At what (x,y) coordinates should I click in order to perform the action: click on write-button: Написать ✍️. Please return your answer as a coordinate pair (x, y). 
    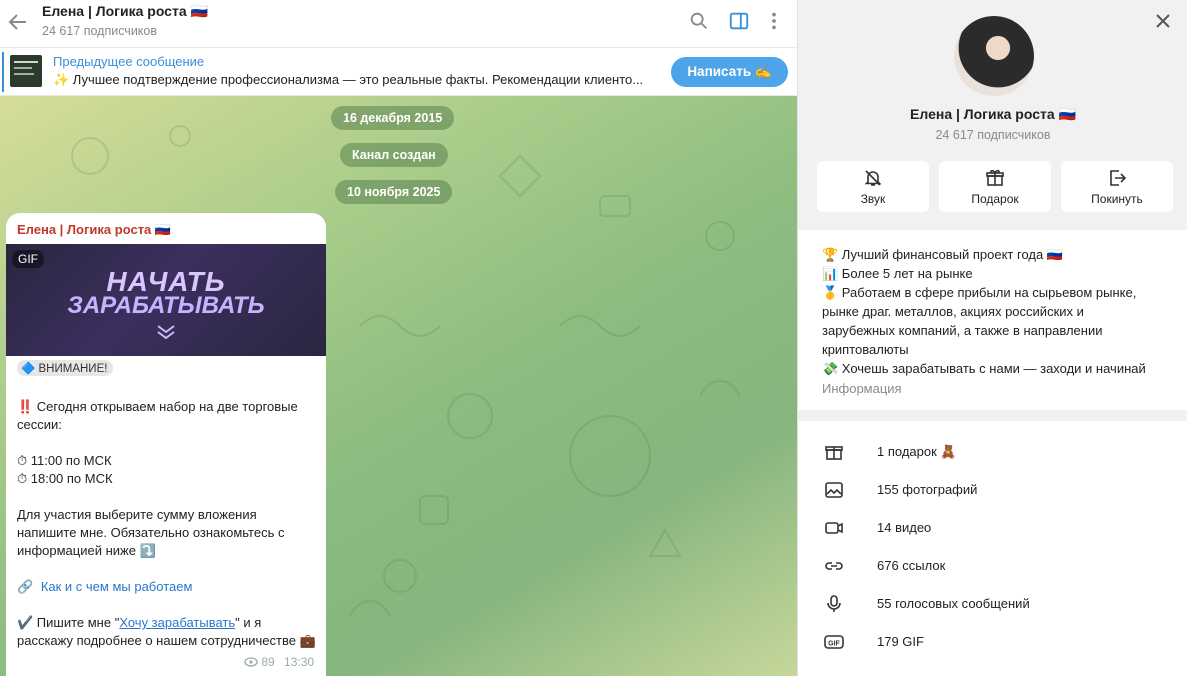
    Looking at the image, I should click on (729, 72).